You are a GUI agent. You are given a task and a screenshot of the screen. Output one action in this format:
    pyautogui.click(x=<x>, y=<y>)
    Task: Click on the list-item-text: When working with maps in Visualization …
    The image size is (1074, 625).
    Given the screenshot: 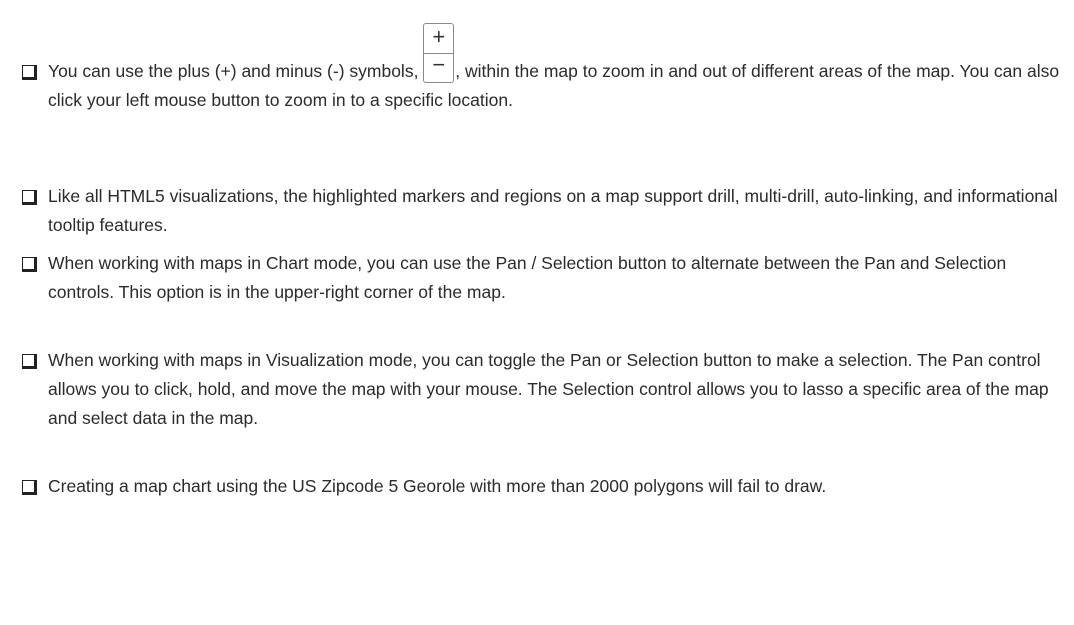 What is the action you would take?
    pyautogui.click(x=548, y=389)
    